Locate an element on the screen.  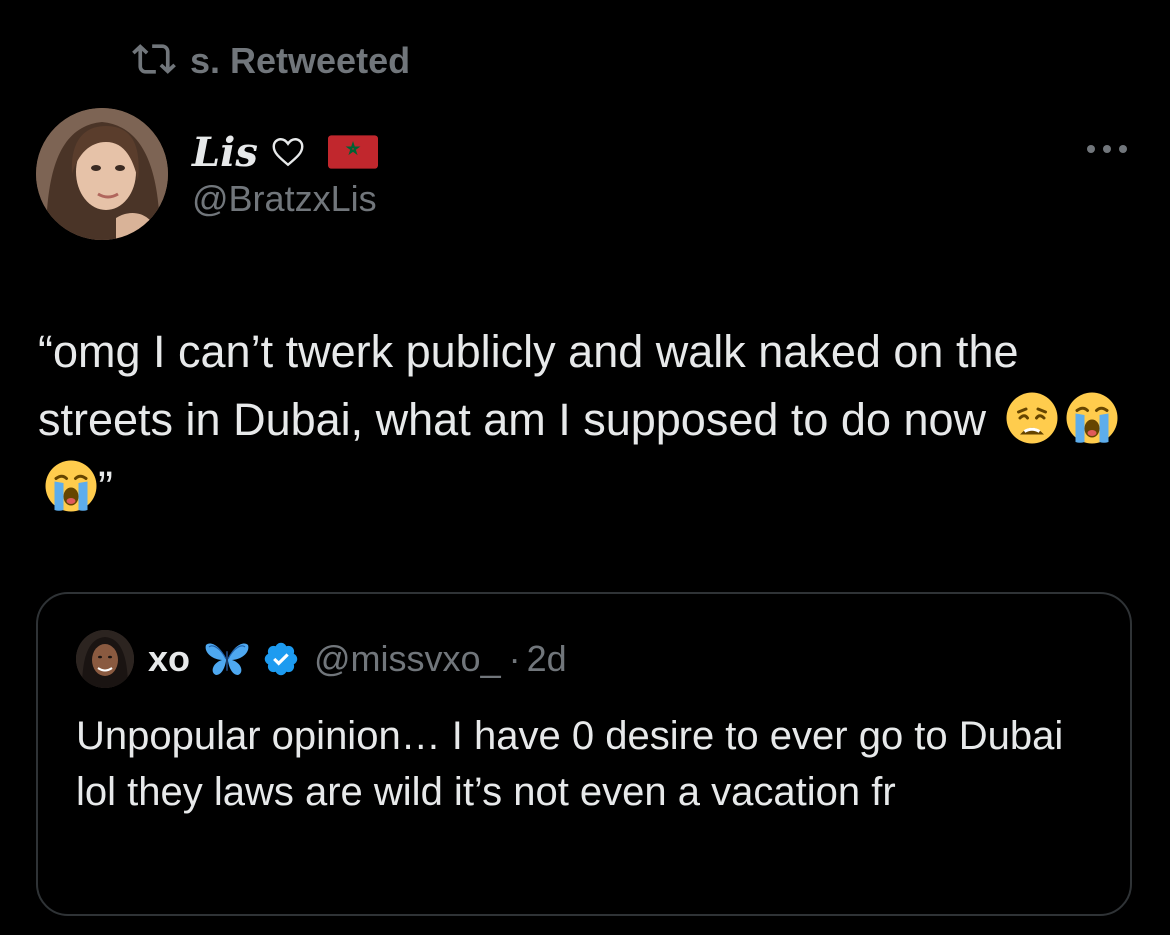
morocco-flag-icon is located at coordinates (352, 152).